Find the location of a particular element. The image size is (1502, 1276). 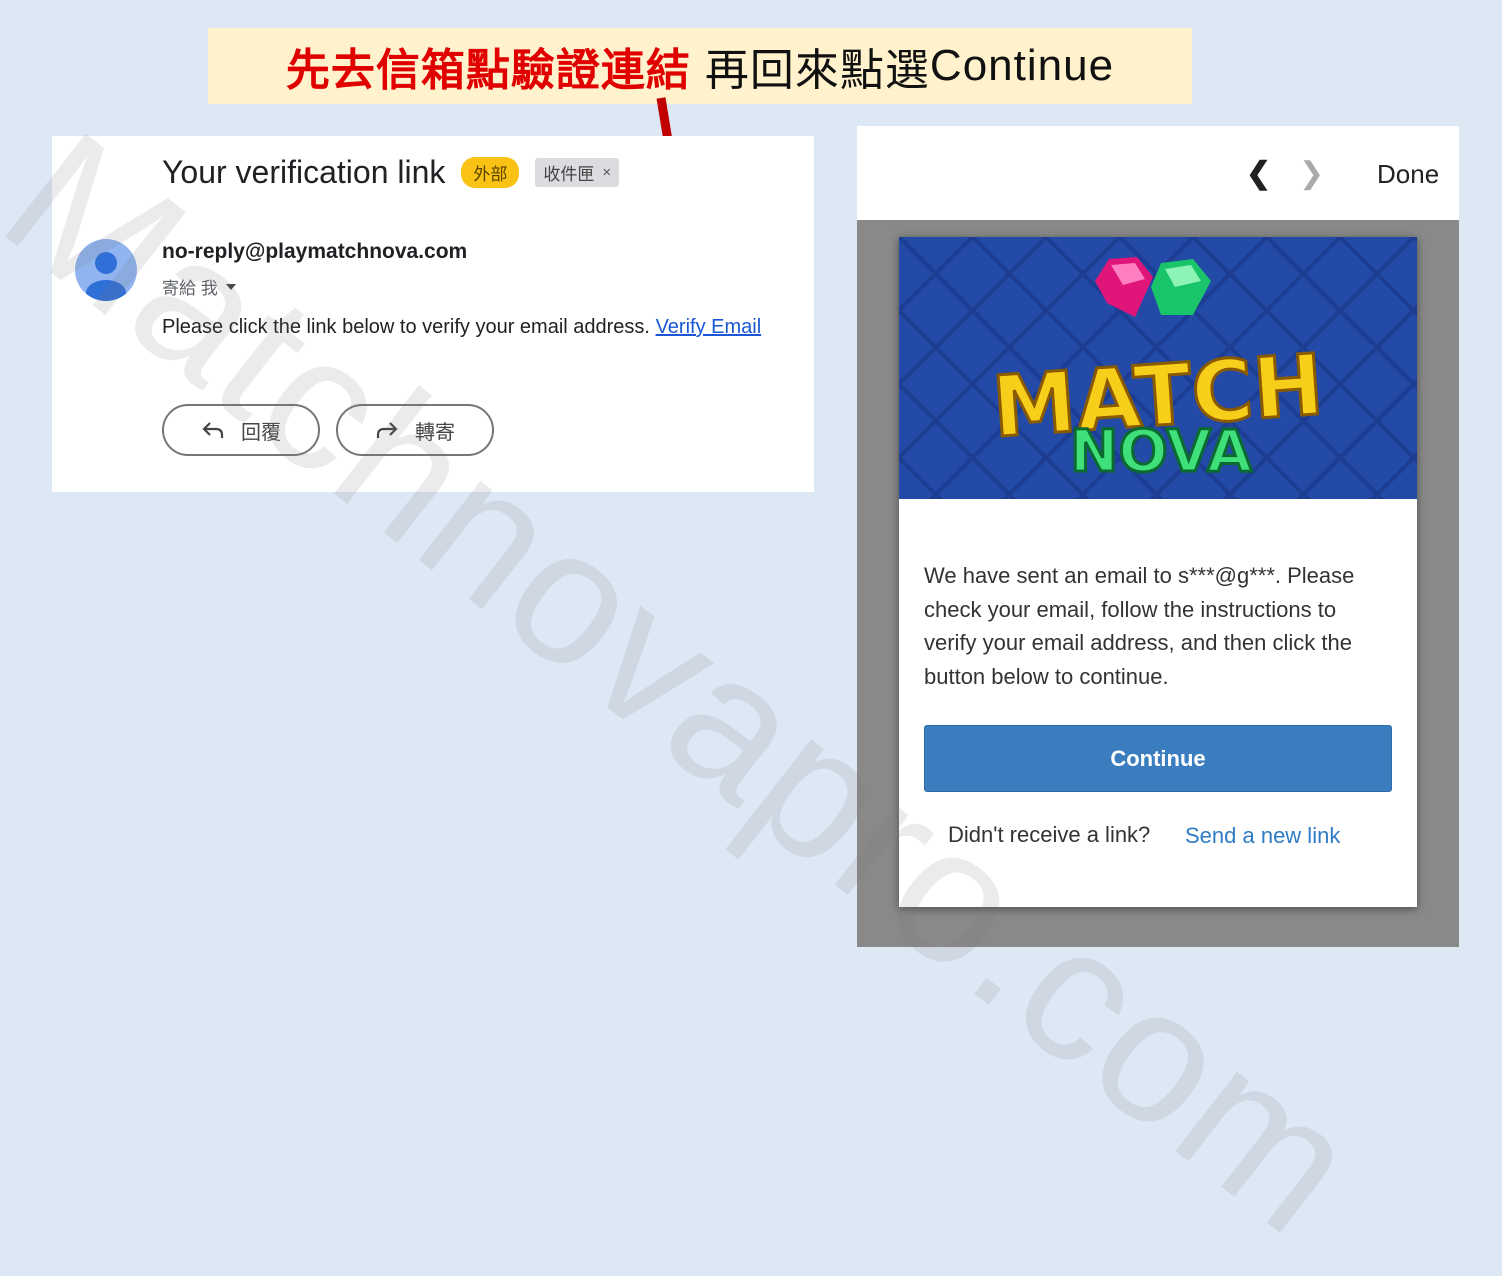

panel-toolbar: ❮ ❯ Done is located at coordinates (1158, 173).